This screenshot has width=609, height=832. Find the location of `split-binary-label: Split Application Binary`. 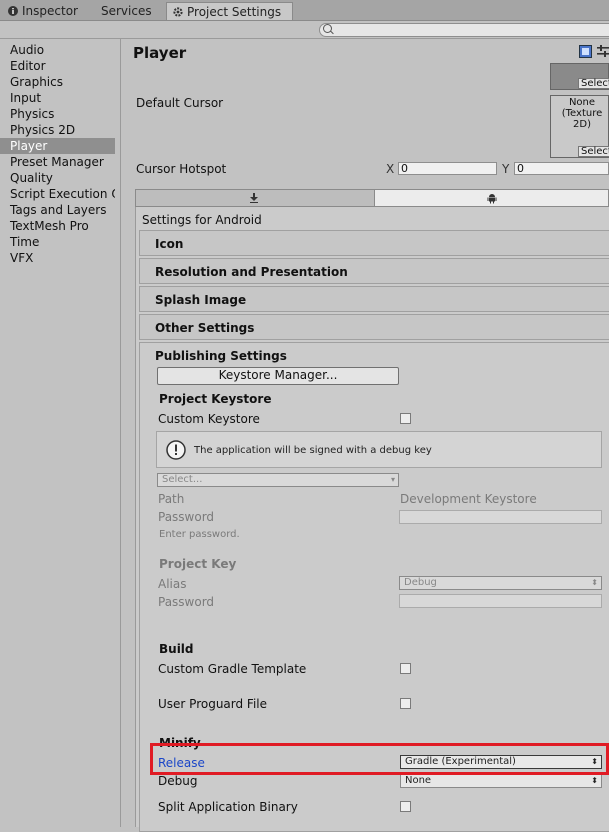

split-binary-label: Split Application Binary is located at coordinates (228, 807).